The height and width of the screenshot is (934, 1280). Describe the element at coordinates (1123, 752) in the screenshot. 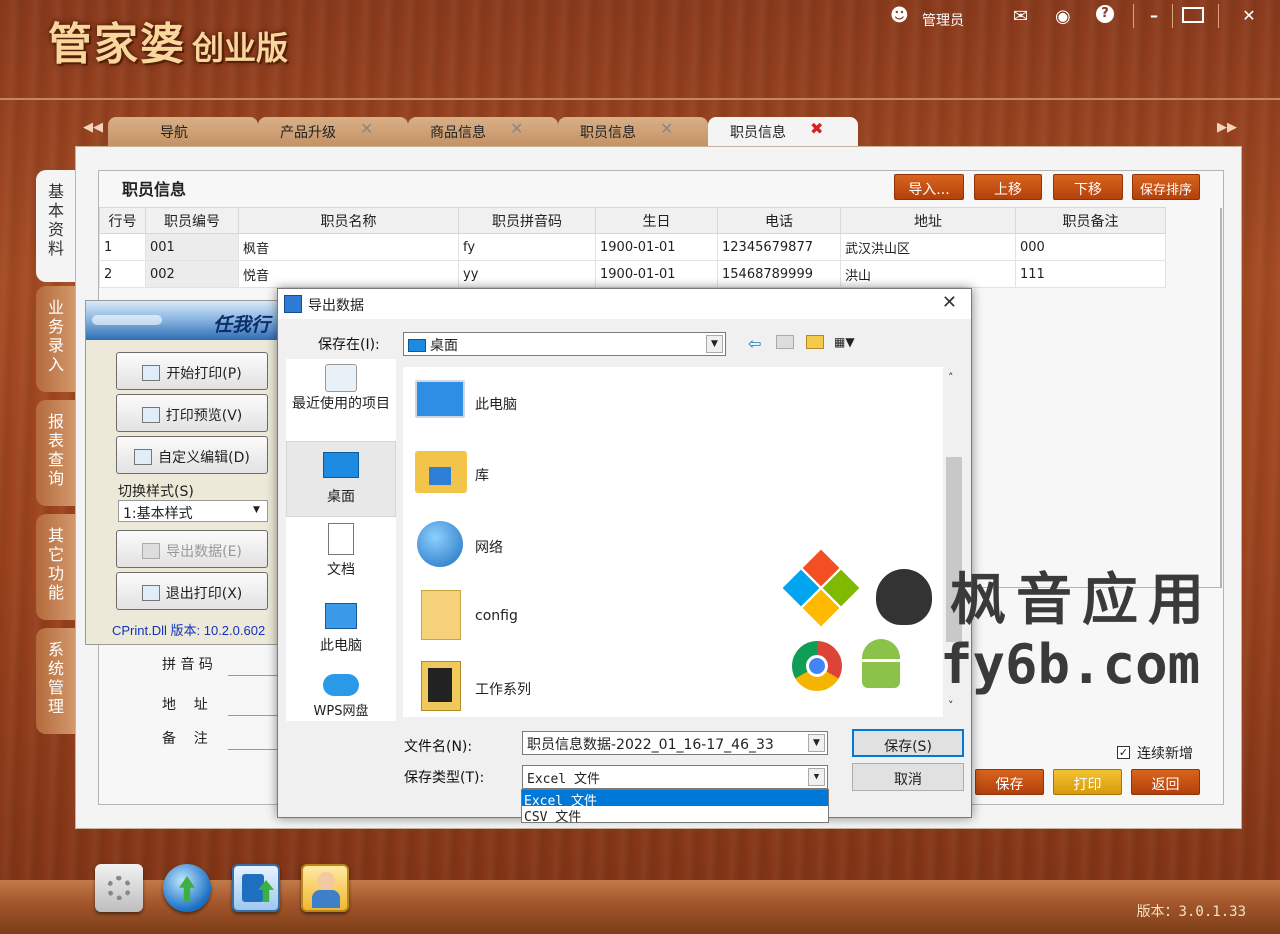

I see `continuous-add-checkbox: ✓` at that location.